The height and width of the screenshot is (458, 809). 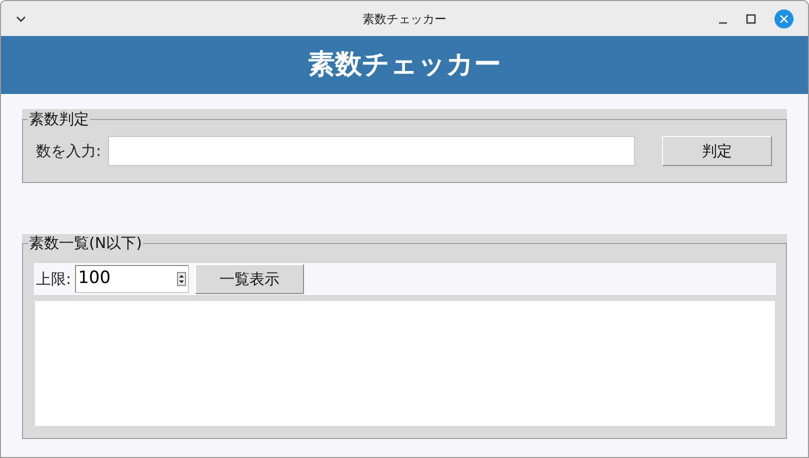 I want to click on show-list-button: 一覧表示, so click(x=249, y=279).